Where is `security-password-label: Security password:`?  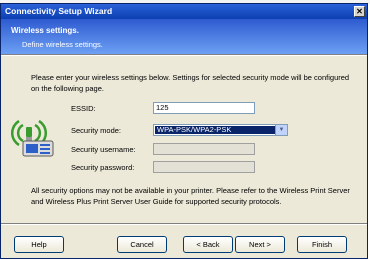 security-password-label: Security password: is located at coordinates (103, 167).